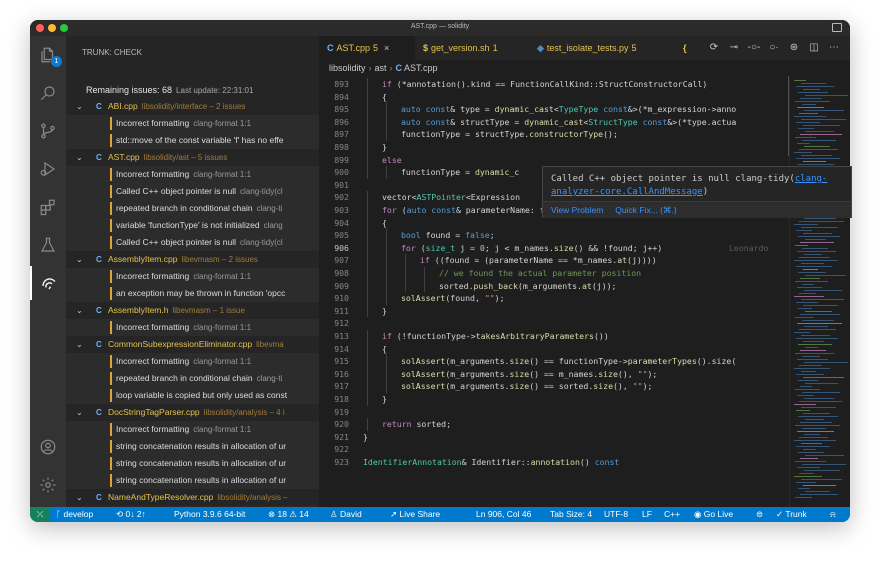 The width and height of the screenshot is (880, 562). I want to click on status-encoding: UTF-8, so click(616, 514).